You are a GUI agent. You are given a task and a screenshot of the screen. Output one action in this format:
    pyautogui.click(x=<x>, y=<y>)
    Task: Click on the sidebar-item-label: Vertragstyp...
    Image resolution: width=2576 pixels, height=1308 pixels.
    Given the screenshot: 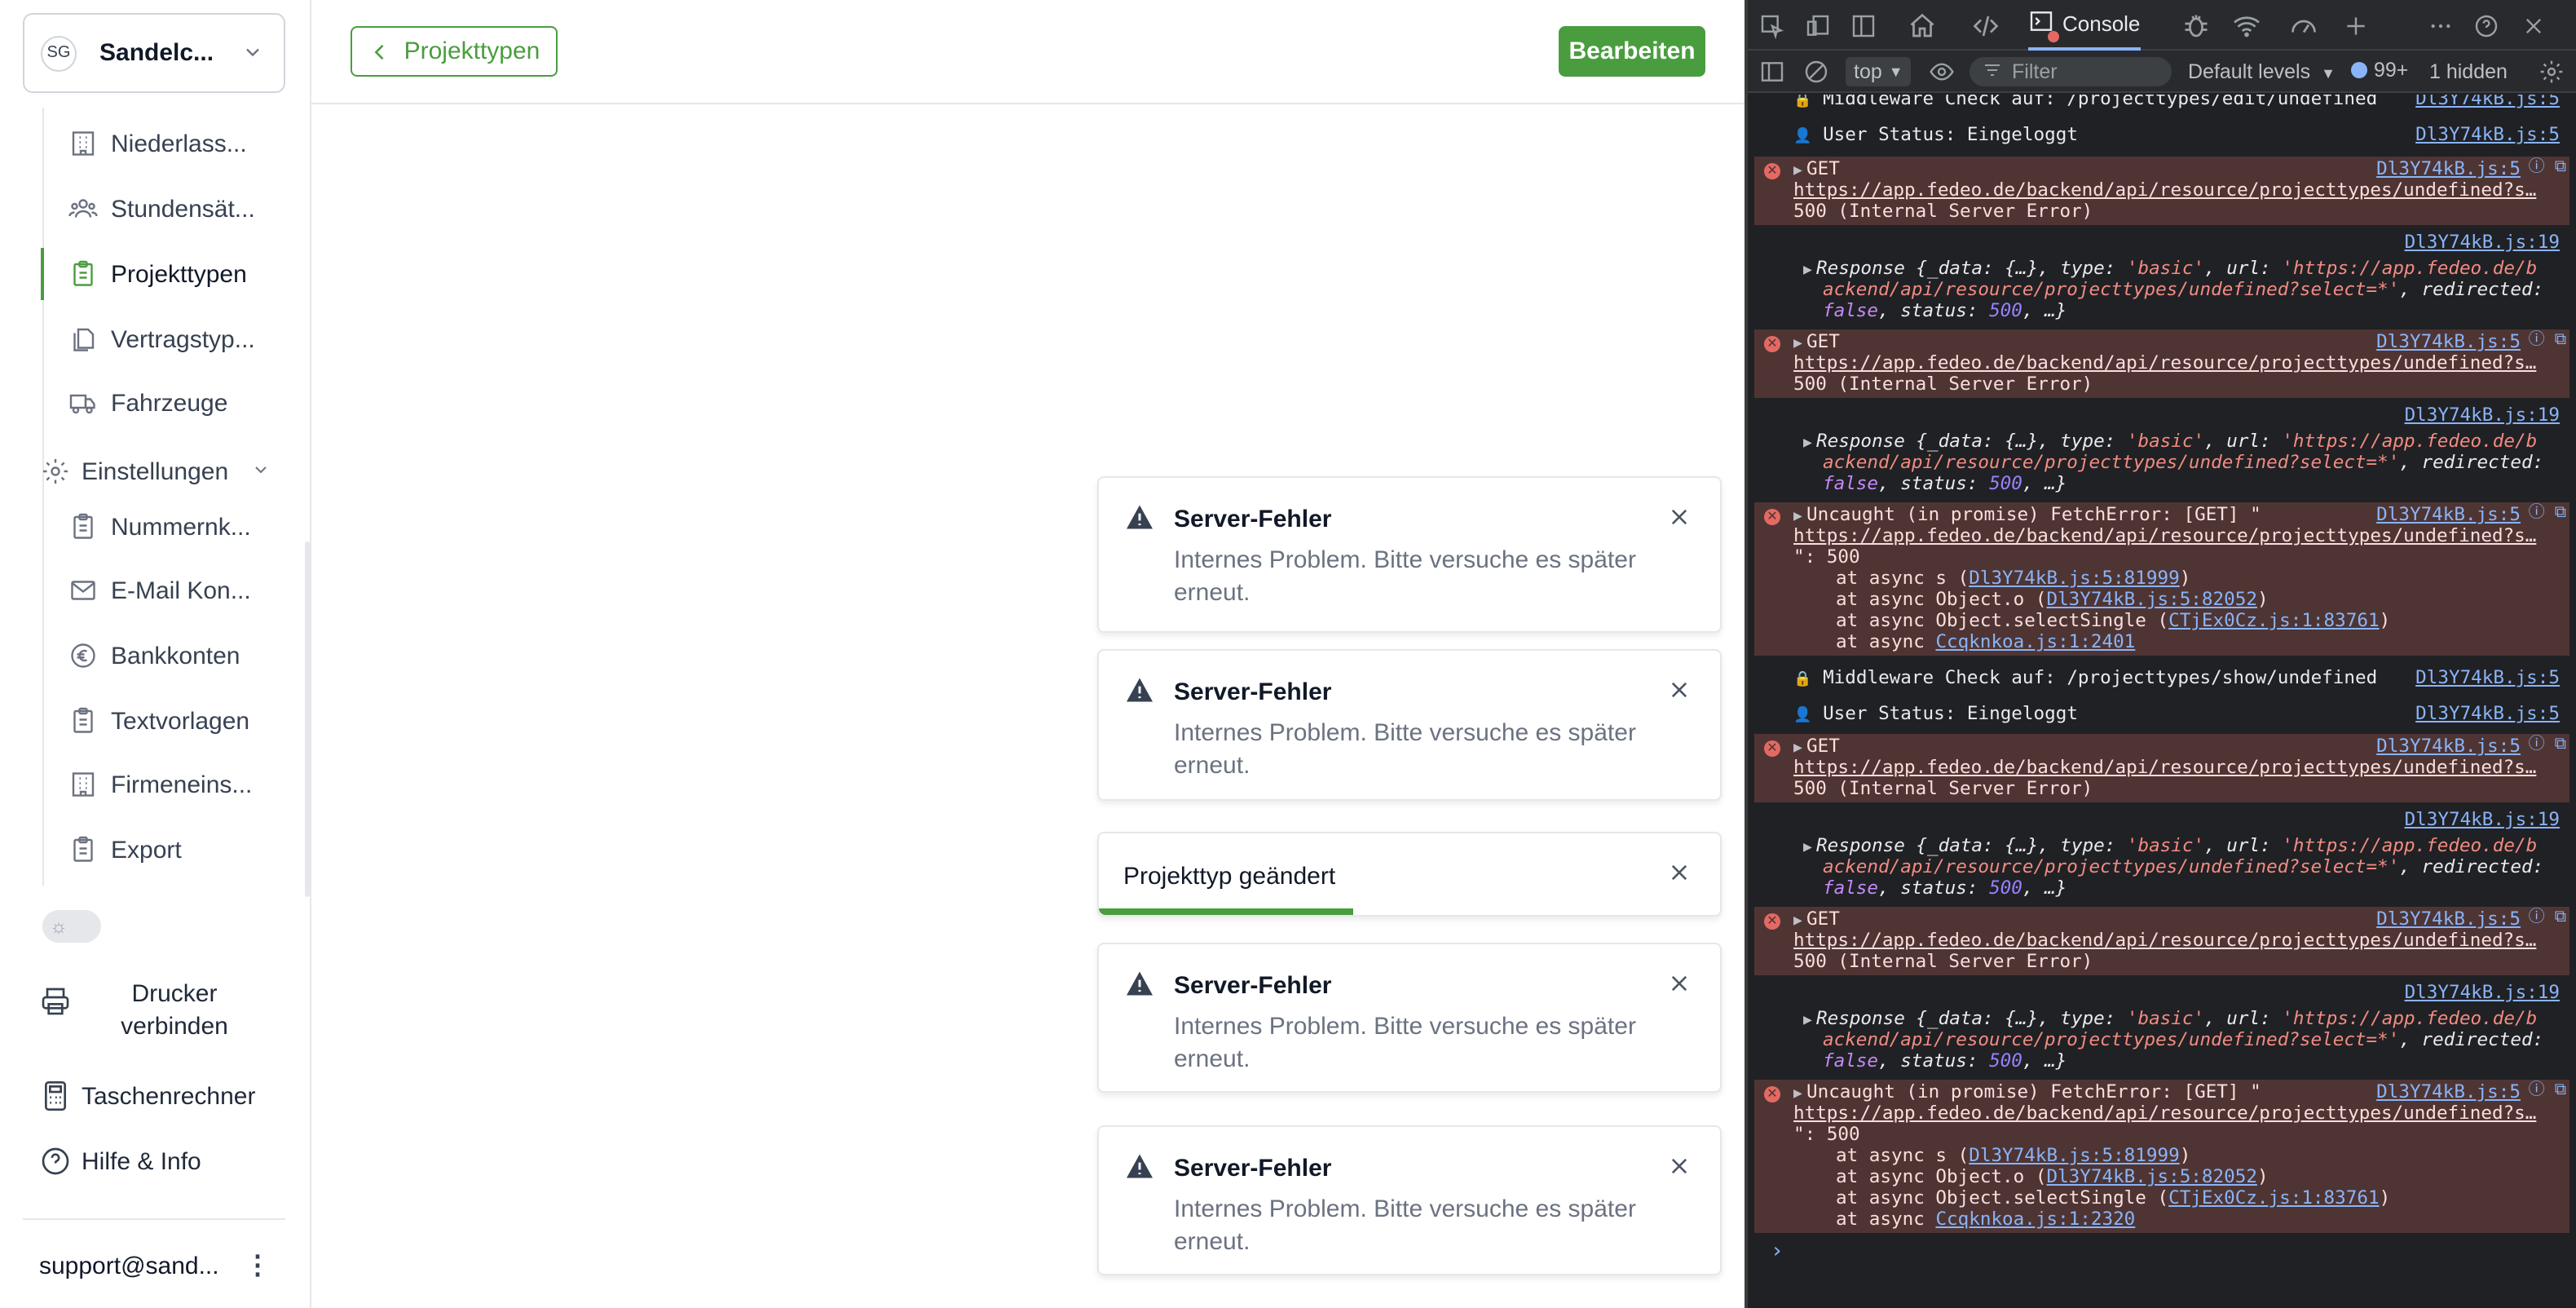 What is the action you would take?
    pyautogui.click(x=183, y=339)
    